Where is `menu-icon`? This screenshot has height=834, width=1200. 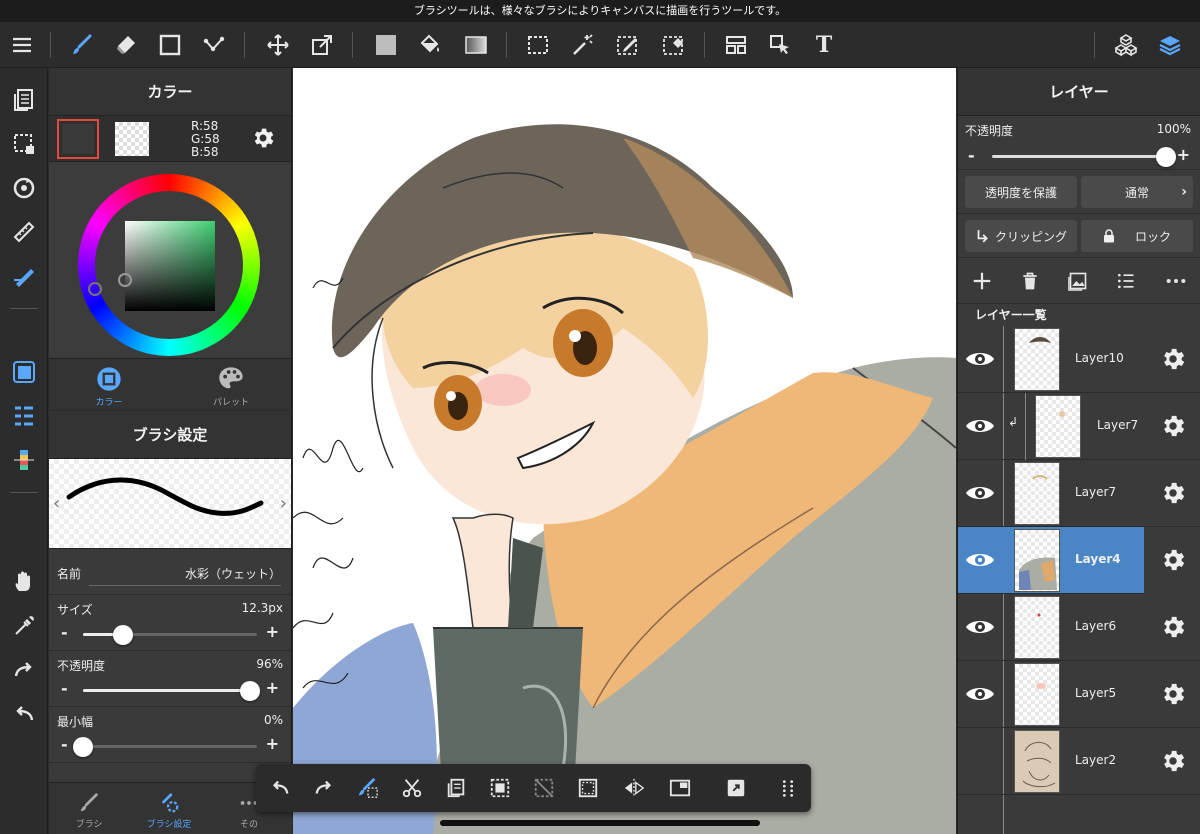
menu-icon is located at coordinates (22, 45).